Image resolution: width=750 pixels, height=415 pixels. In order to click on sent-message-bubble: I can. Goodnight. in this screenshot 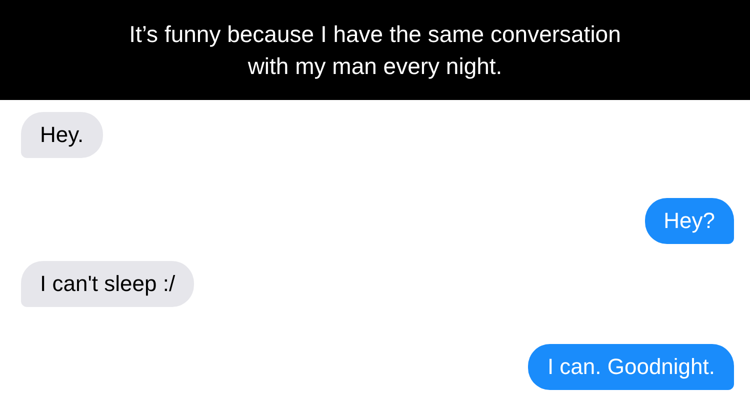, I will do `click(631, 367)`.